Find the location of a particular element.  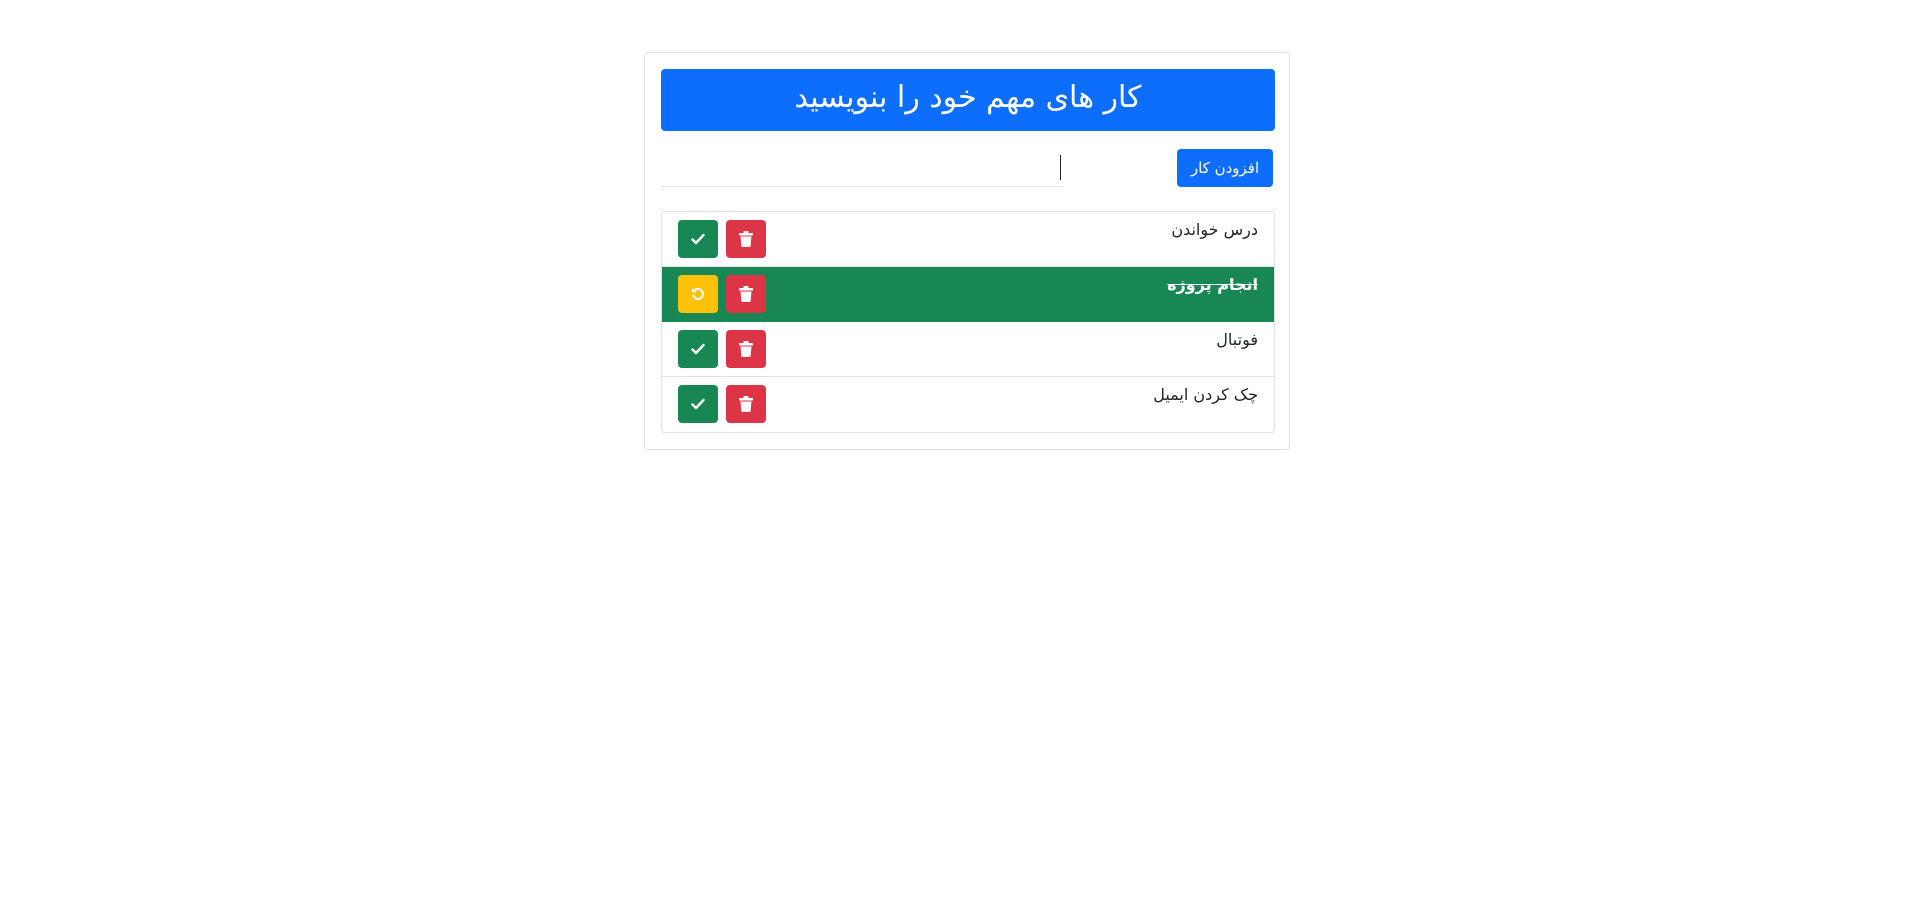

page-title: کار های مهم خود را بنویسید is located at coordinates (968, 100).